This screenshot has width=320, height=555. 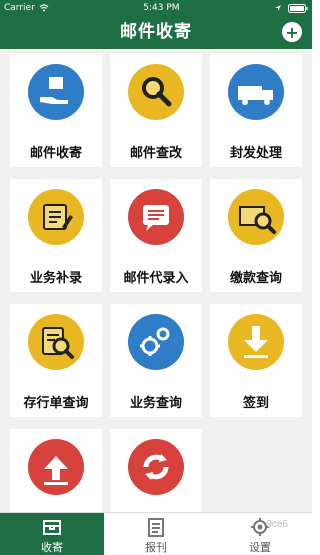 I want to click on tab-newspaper: 报刊, so click(x=156, y=534).